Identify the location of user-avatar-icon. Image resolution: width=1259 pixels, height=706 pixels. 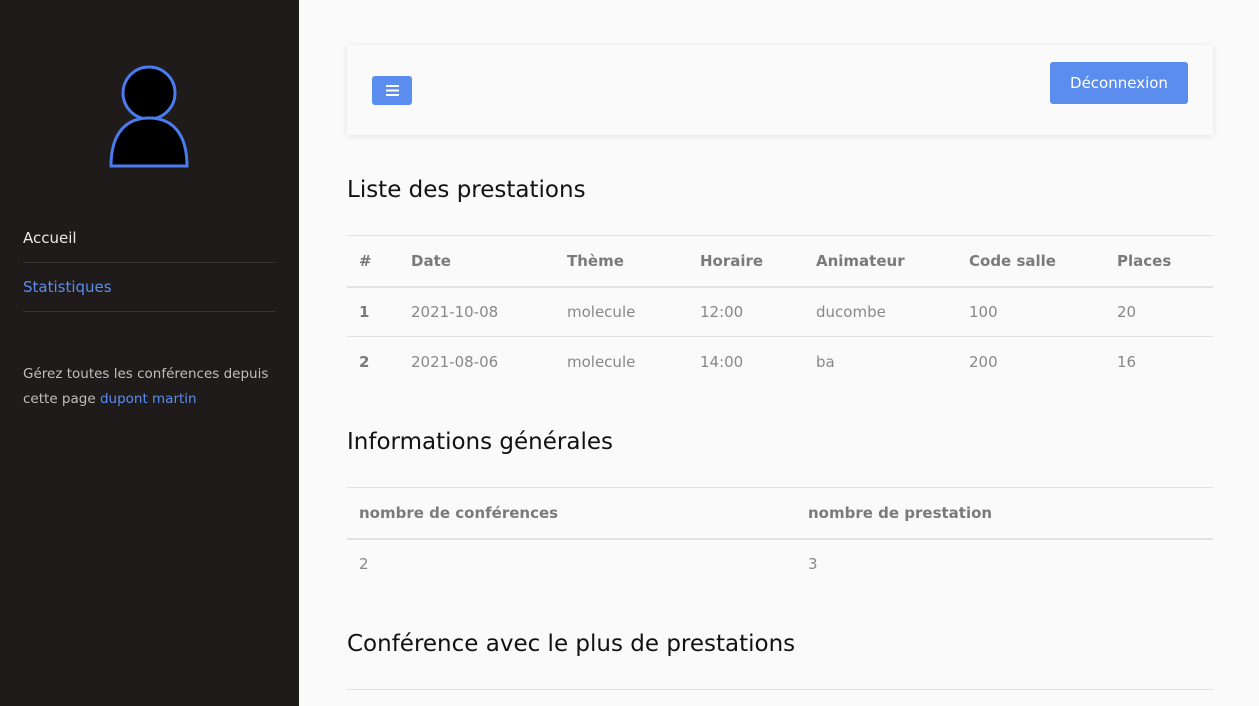
(149, 116).